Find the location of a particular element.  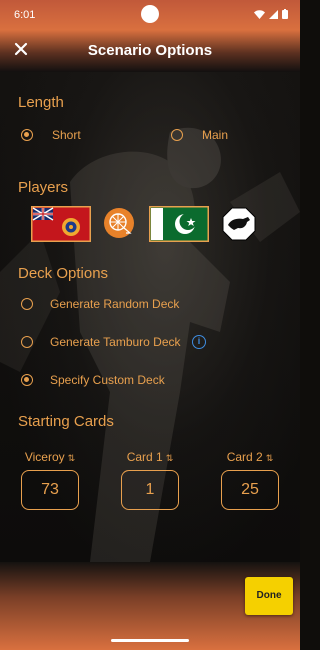

camera-cutout is located at coordinates (150, 14).